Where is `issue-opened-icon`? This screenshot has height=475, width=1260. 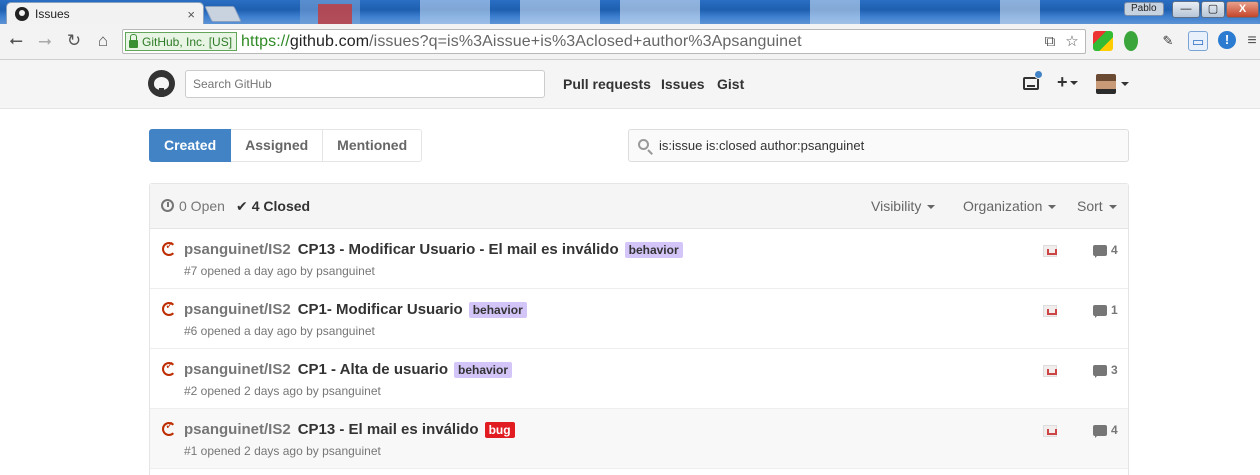
issue-opened-icon is located at coordinates (167, 205).